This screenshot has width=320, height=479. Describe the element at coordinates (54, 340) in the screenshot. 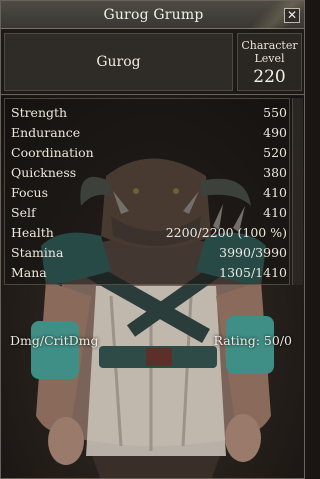

I see `damage-label: Dmg/CritDmg` at that location.